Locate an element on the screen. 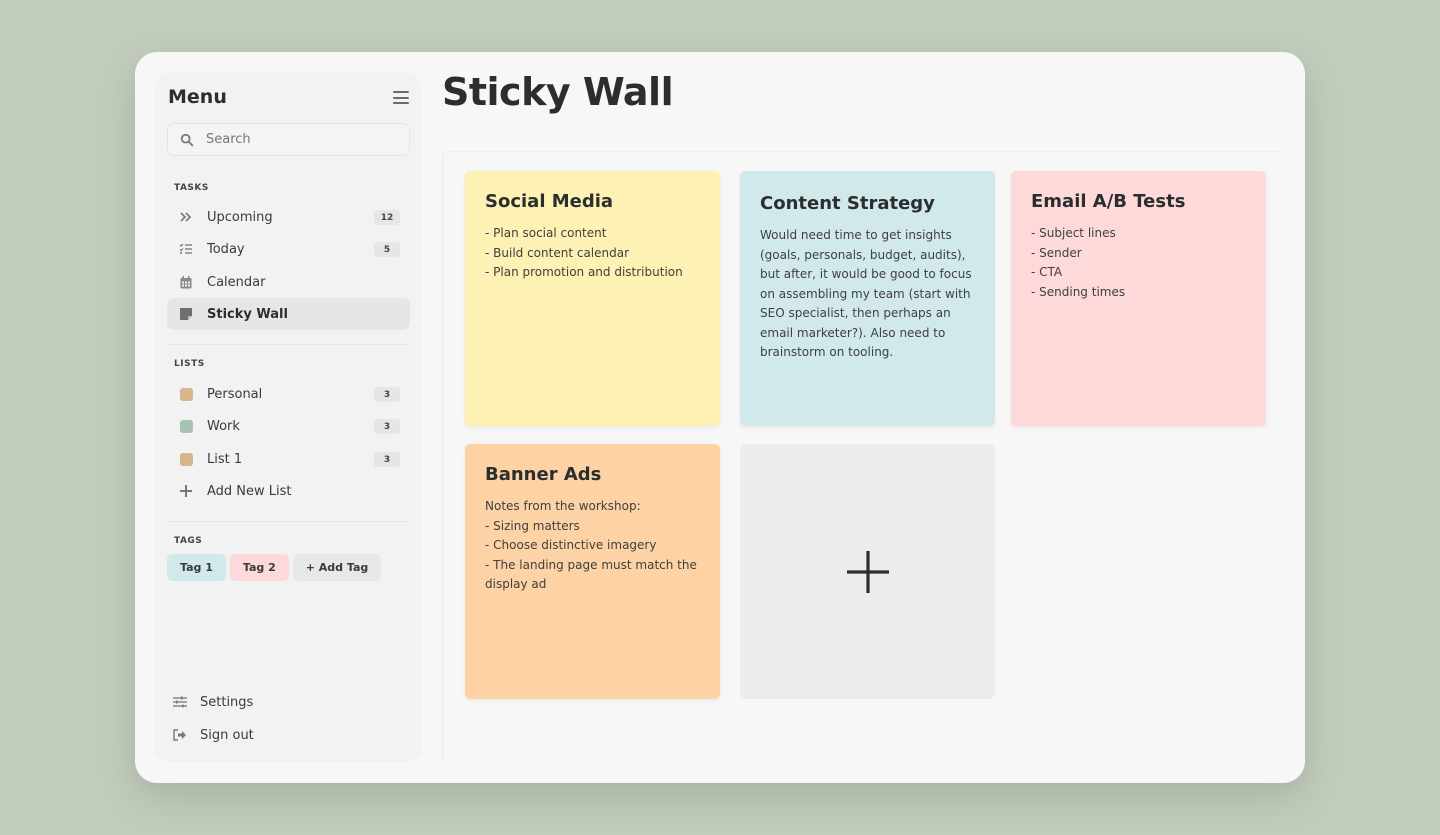 This screenshot has width=1440, height=835. sidebar-item-upcoming: Upcoming 12 is located at coordinates (288, 217).